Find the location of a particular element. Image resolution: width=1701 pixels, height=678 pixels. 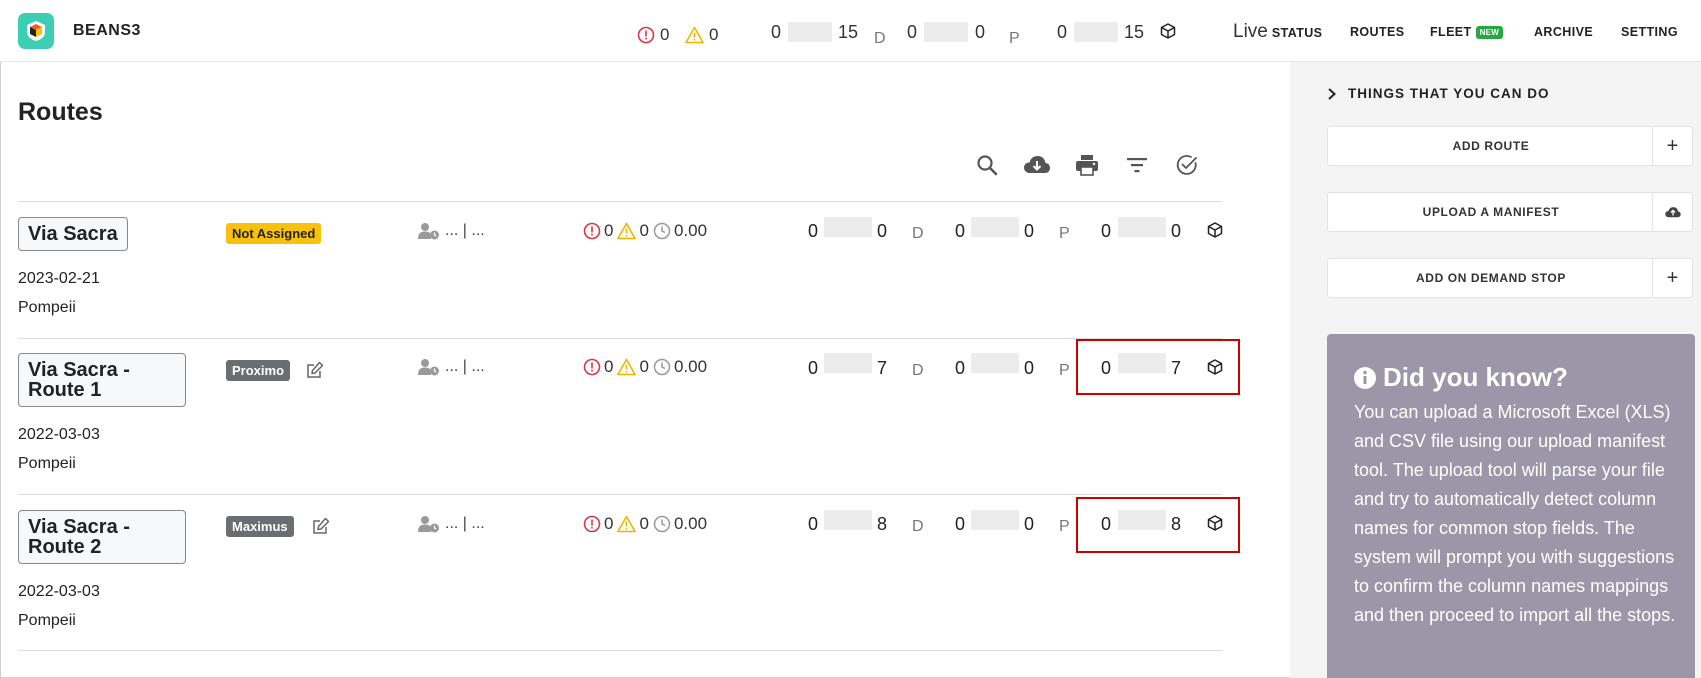

nav-archive: ARCHIVE is located at coordinates (1563, 32).